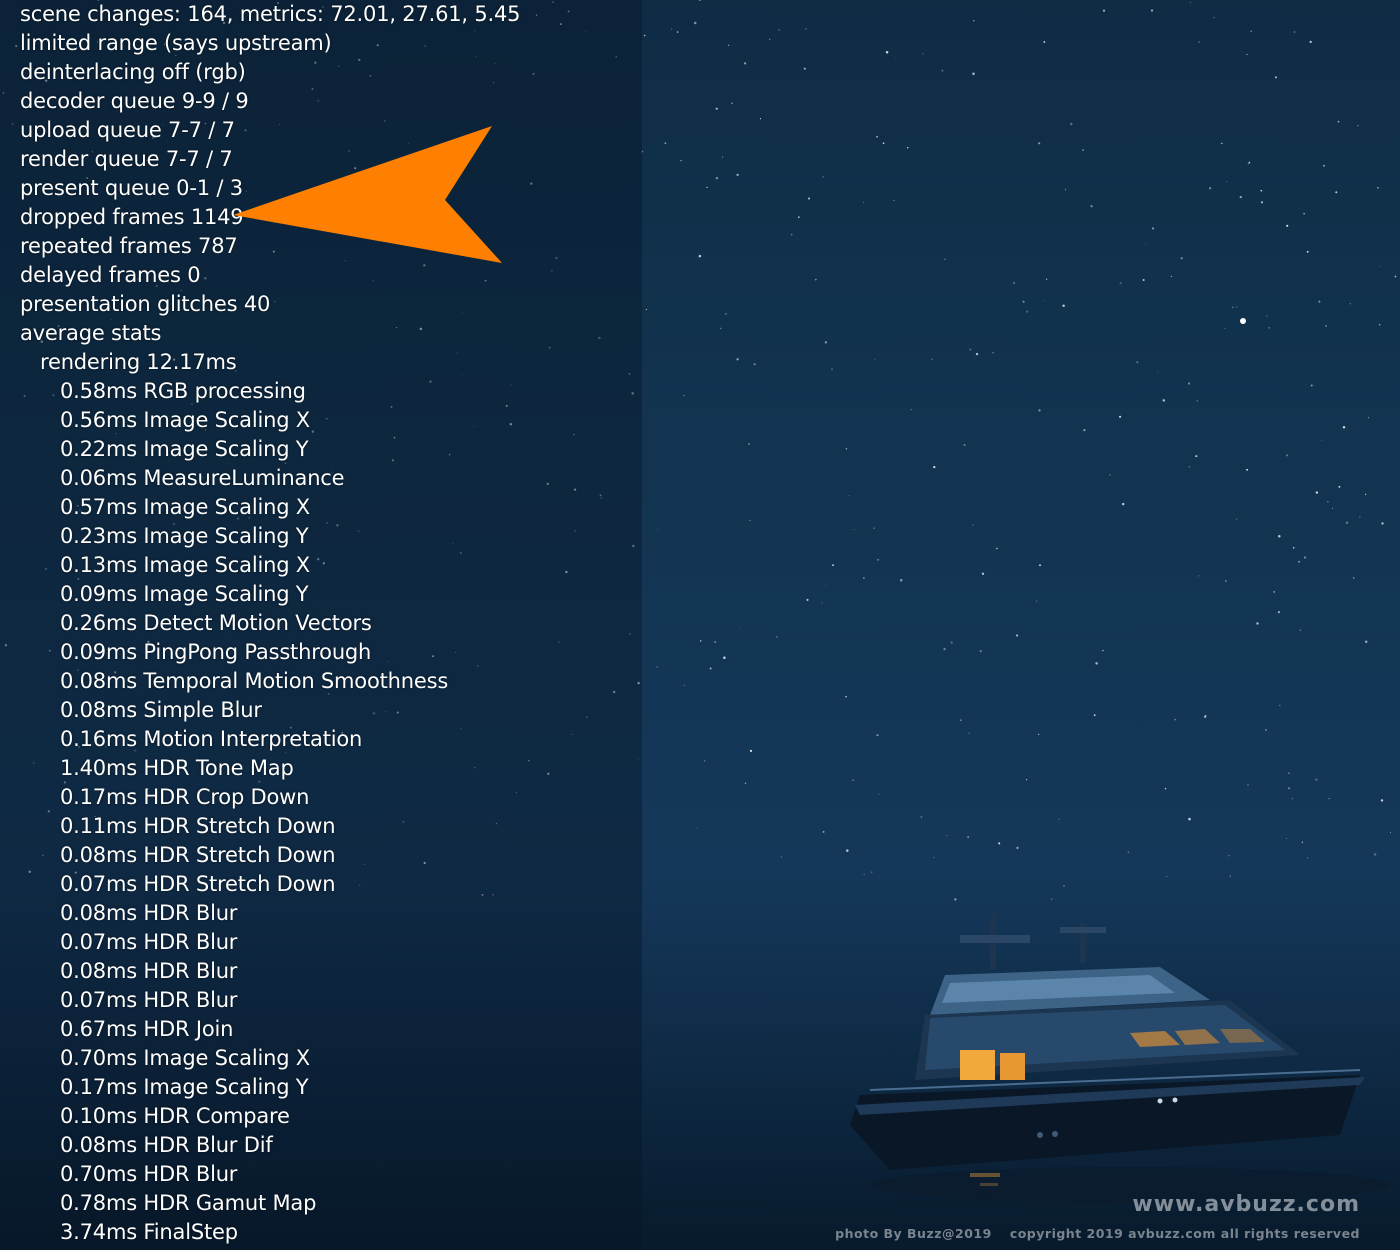 The height and width of the screenshot is (1250, 1400). I want to click on render-step: 0.58ms RGB processing, so click(183, 391).